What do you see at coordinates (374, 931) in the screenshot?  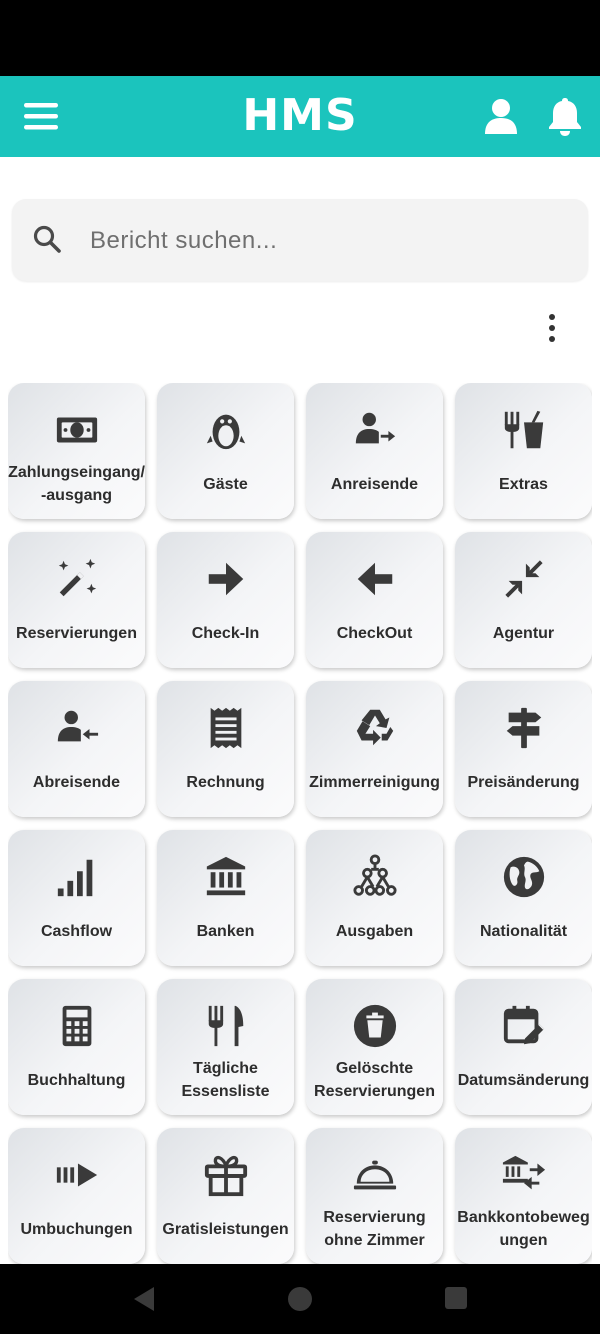 I see `tile-label: Ausgaben` at bounding box center [374, 931].